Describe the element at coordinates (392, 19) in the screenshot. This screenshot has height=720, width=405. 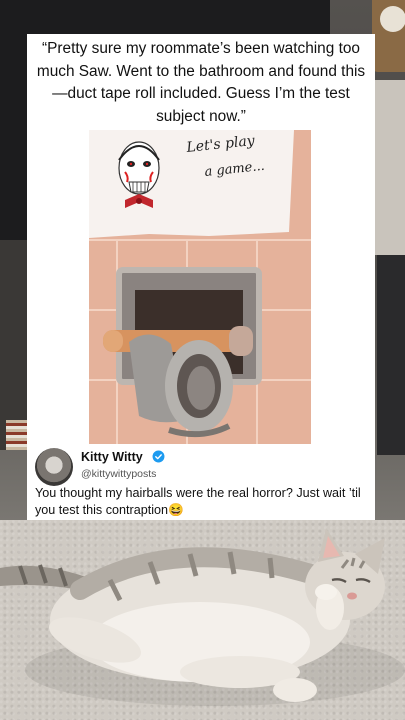
I see `clock-face` at that location.